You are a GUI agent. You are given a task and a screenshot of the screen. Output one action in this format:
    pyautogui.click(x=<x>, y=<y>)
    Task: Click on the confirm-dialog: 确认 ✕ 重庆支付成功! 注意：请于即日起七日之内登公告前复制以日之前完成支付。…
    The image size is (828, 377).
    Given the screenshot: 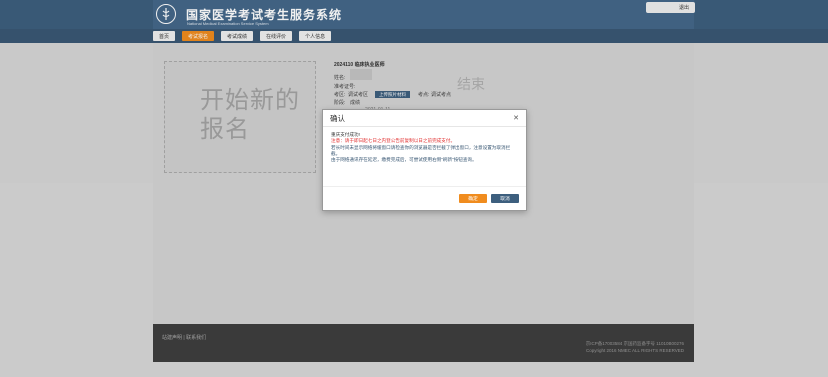 What is the action you would take?
    pyautogui.click(x=424, y=160)
    